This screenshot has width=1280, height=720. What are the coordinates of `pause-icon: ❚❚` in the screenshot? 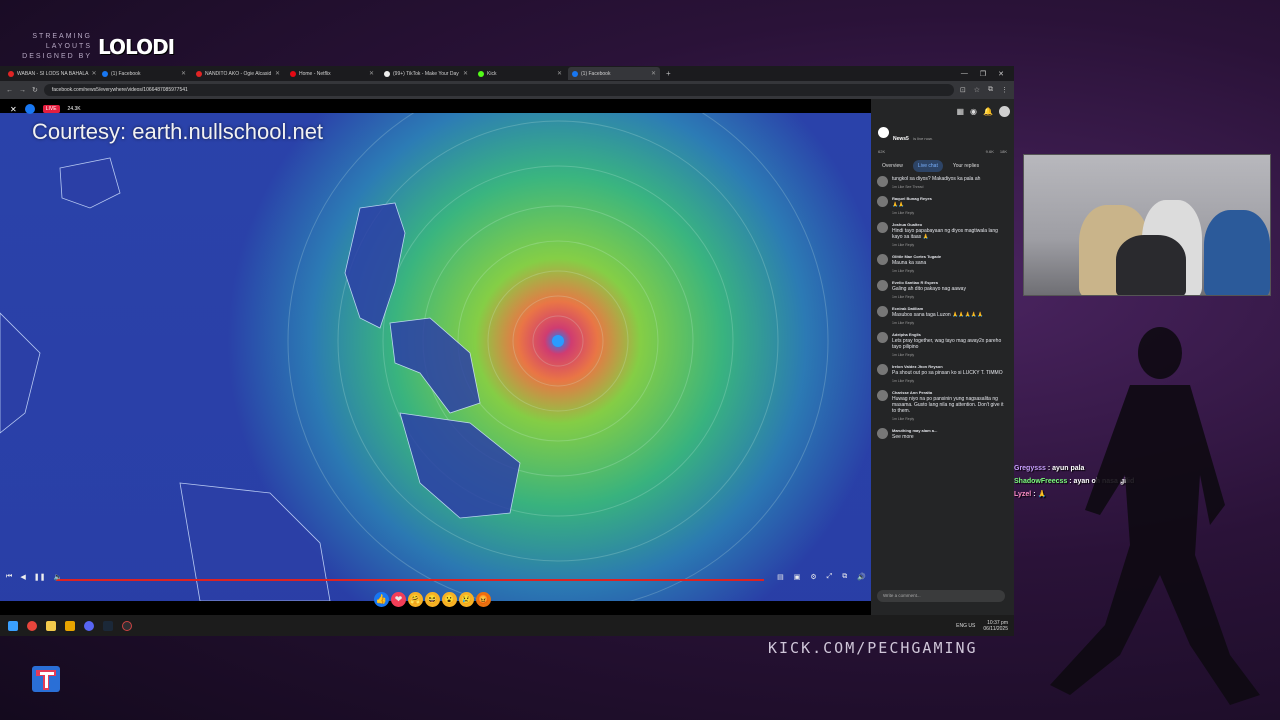 It's located at (40, 577).